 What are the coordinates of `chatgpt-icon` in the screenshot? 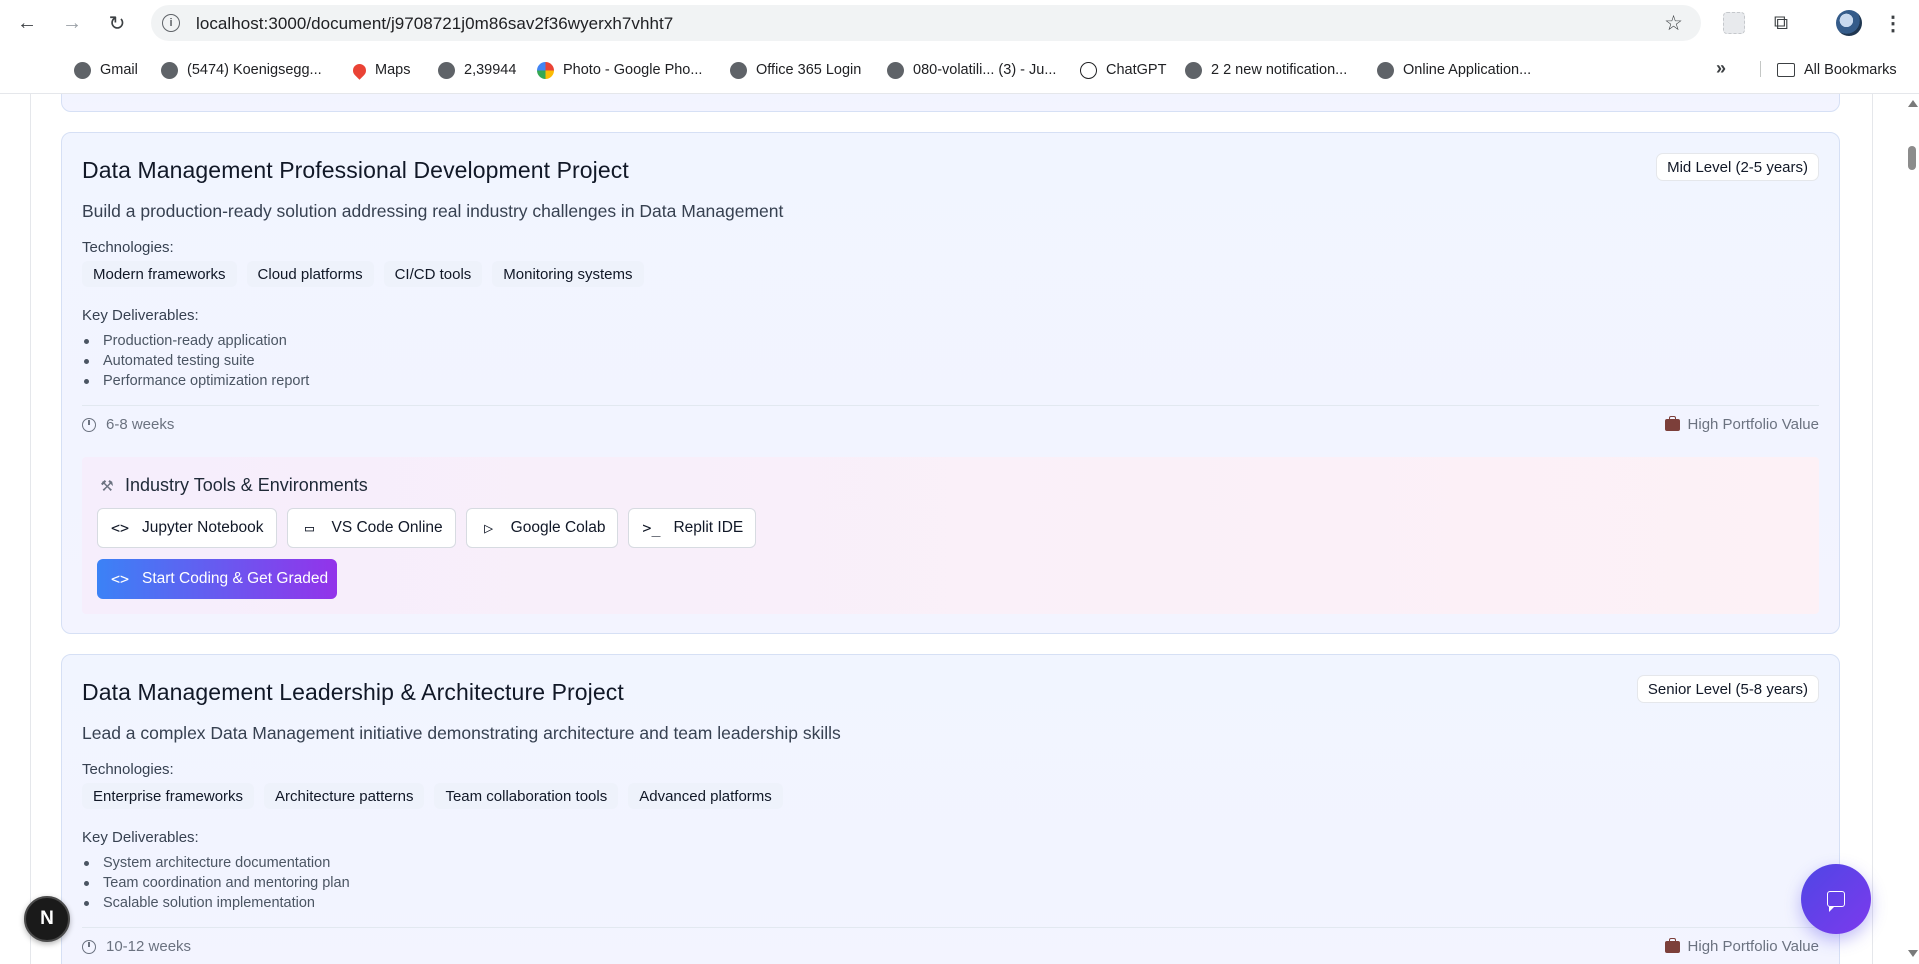 It's located at (1088, 70).